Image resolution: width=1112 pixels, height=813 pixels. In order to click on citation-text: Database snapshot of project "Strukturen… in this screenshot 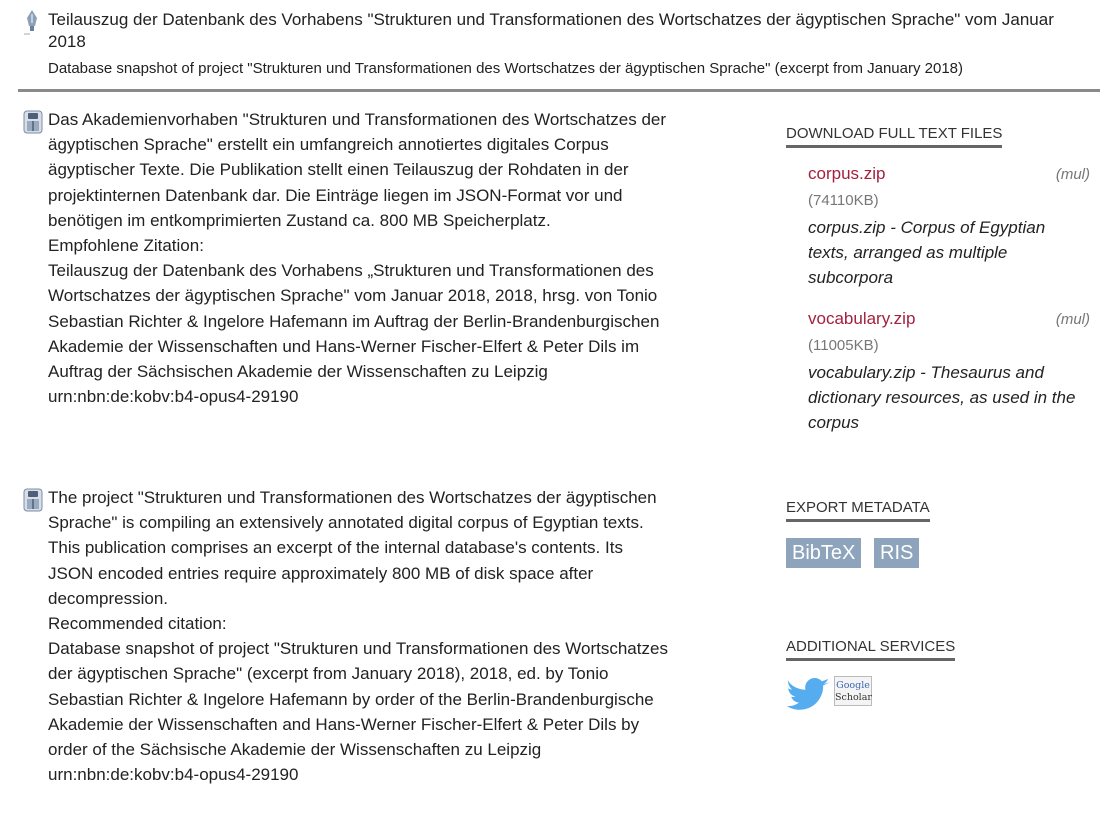, I will do `click(358, 699)`.